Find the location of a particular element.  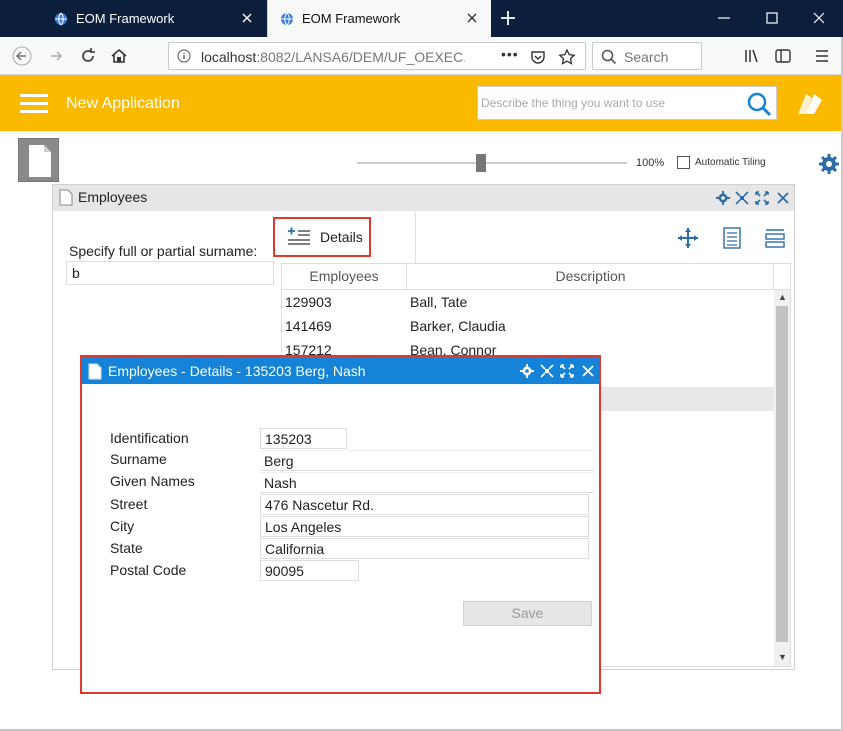

city-label: City is located at coordinates (122, 526).